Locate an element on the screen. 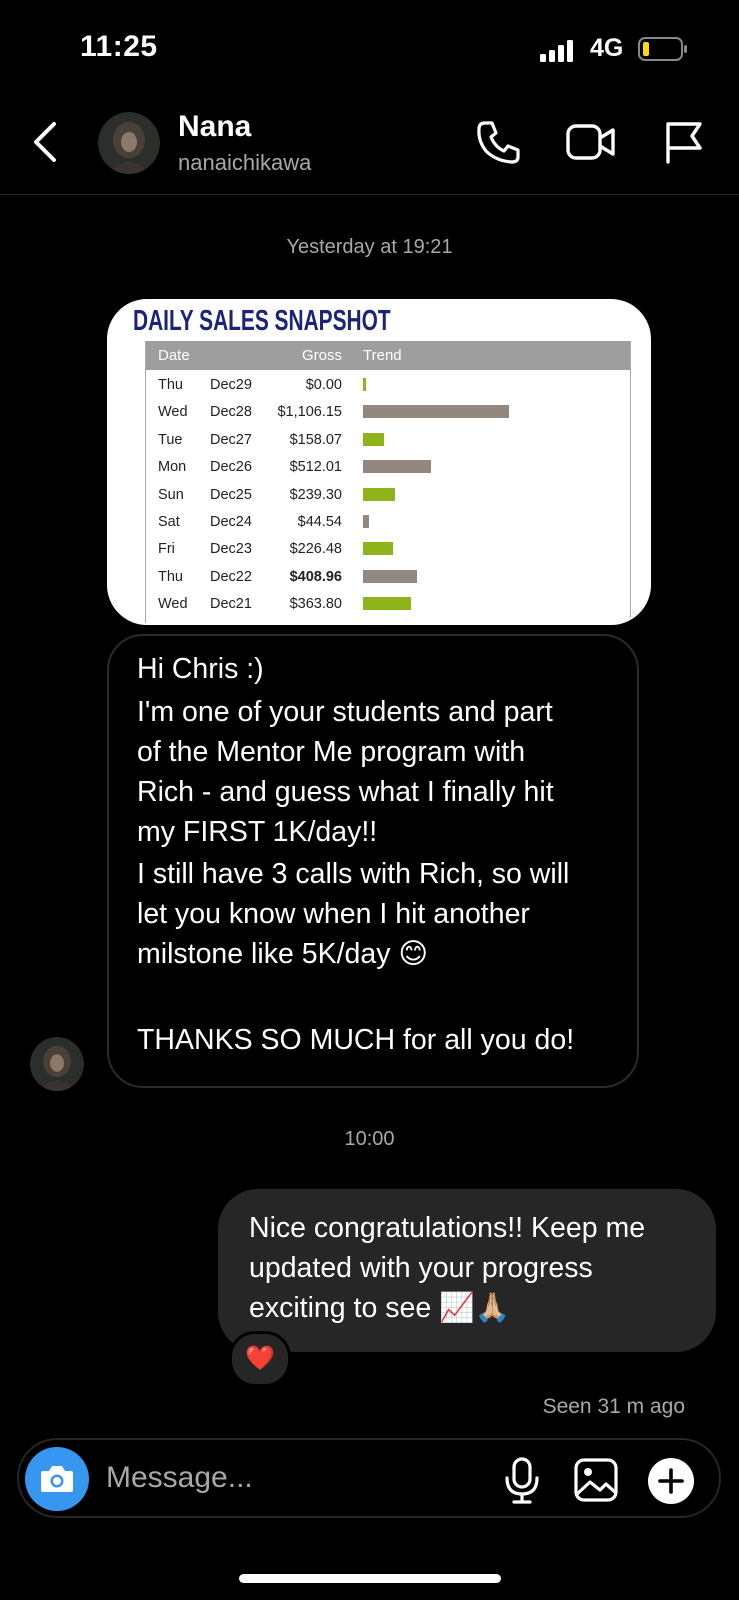 The width and height of the screenshot is (739, 1600). add-button is located at coordinates (671, 1481).